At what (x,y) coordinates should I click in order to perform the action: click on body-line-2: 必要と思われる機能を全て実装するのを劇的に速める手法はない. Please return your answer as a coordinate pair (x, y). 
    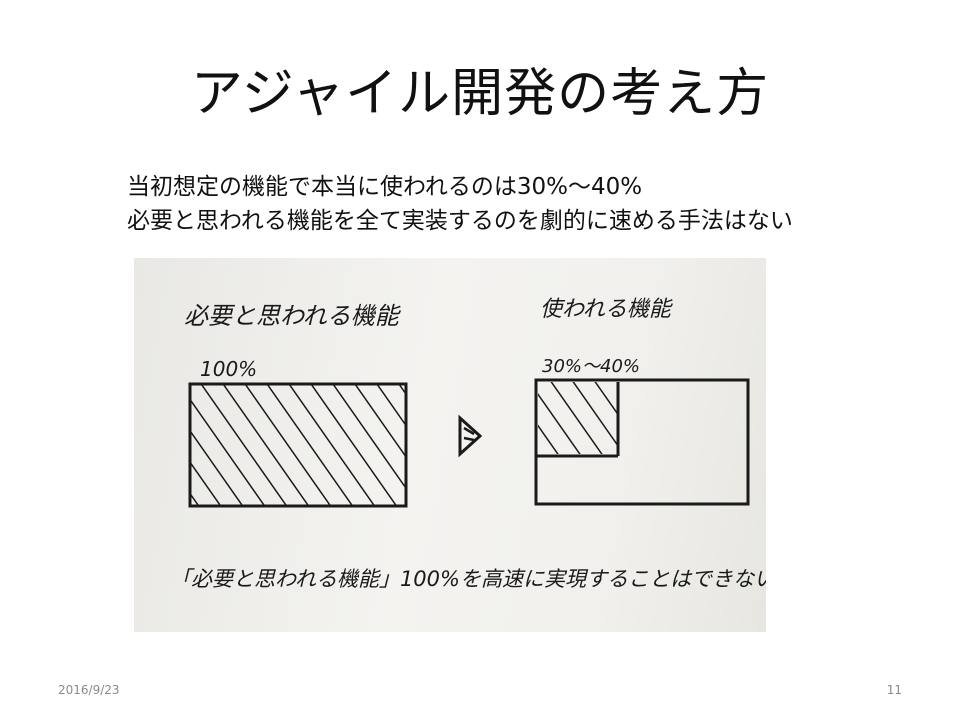
    Looking at the image, I should click on (460, 221).